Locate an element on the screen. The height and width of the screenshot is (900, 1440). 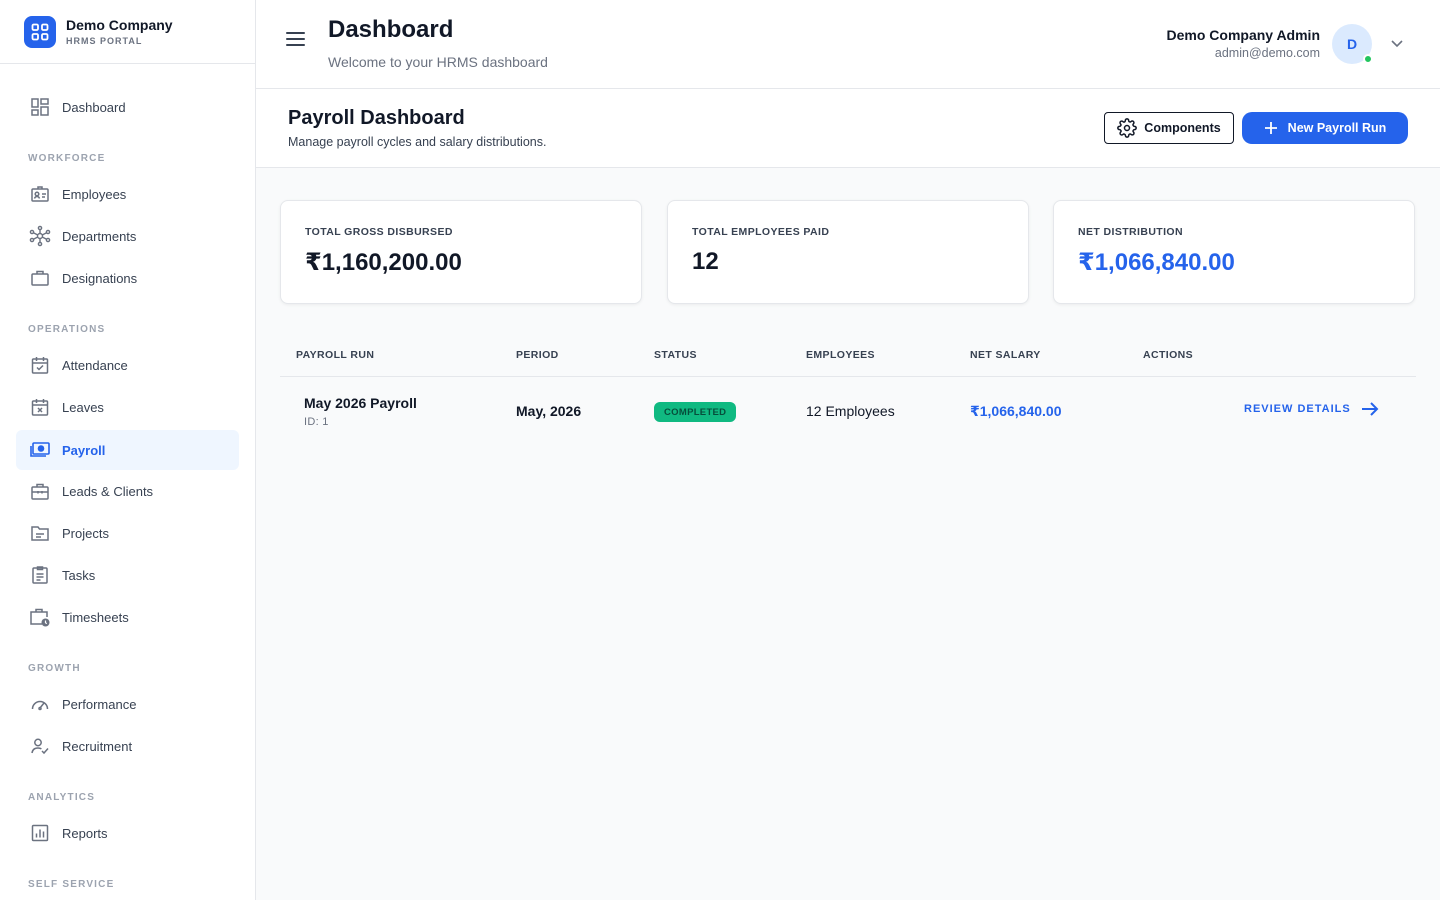
bar-chart-icon is located at coordinates (40, 833).